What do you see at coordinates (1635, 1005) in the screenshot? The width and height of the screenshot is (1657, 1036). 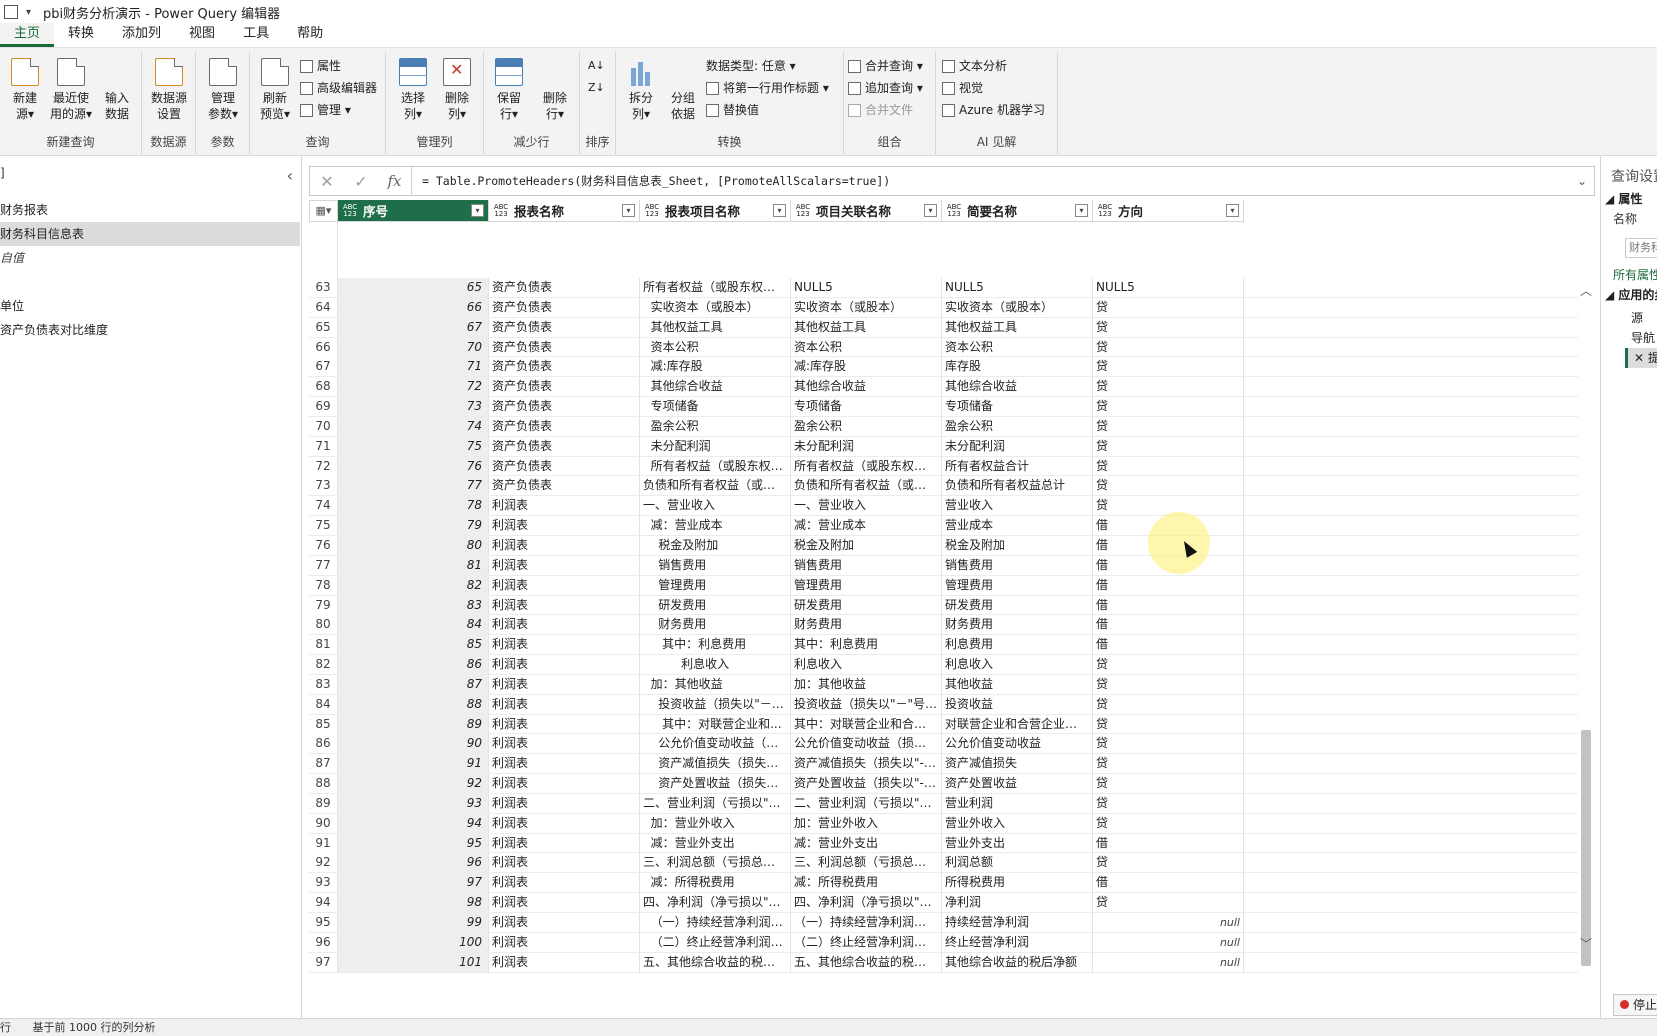 I see `stop-button: 停止` at bounding box center [1635, 1005].